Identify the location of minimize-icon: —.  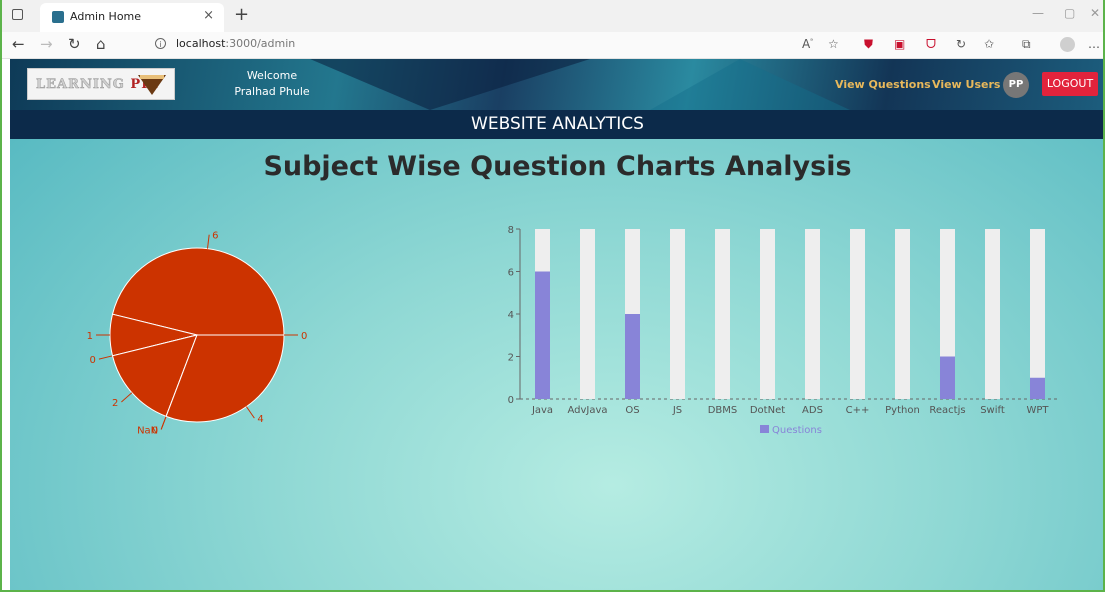
(1038, 13).